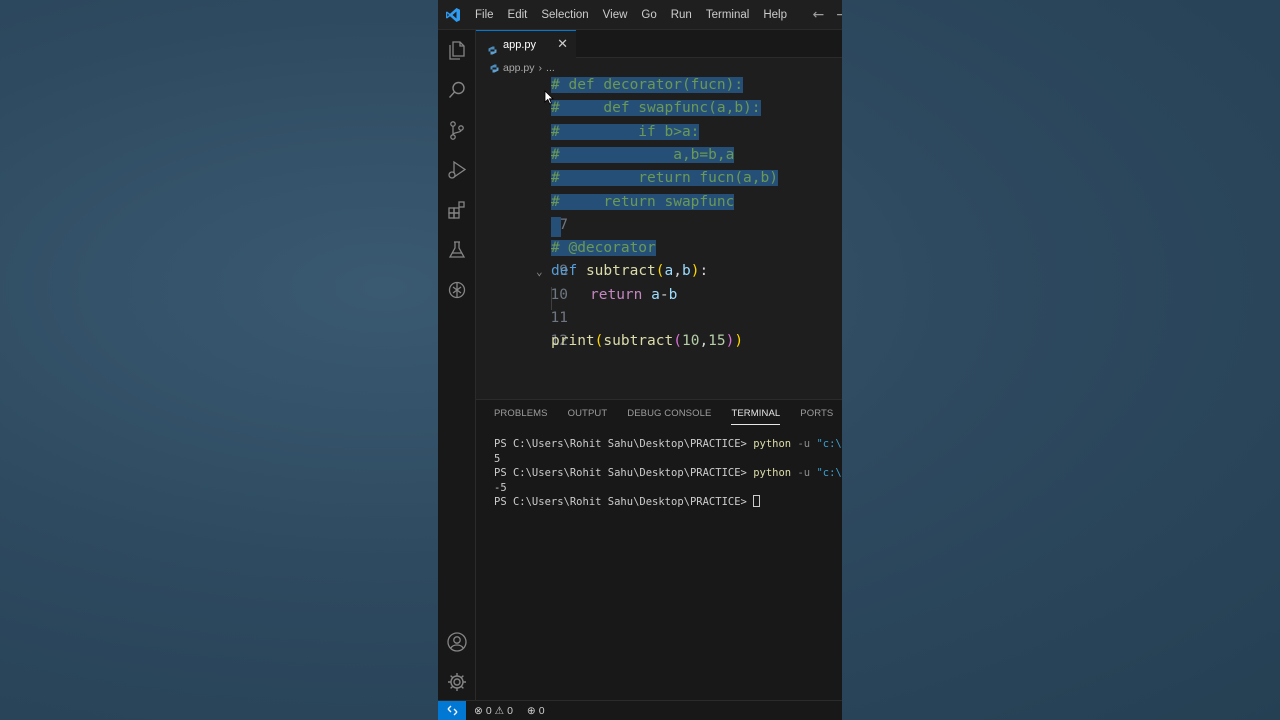 The image size is (1280, 720). Describe the element at coordinates (630, 271) in the screenshot. I see `code-text: def subtract(a,b):` at that location.